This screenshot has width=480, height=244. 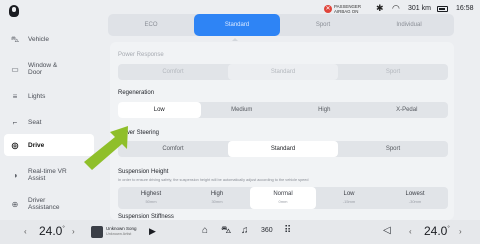 What do you see at coordinates (393, 72) in the screenshot?
I see `power-response-sport: Sport` at bounding box center [393, 72].